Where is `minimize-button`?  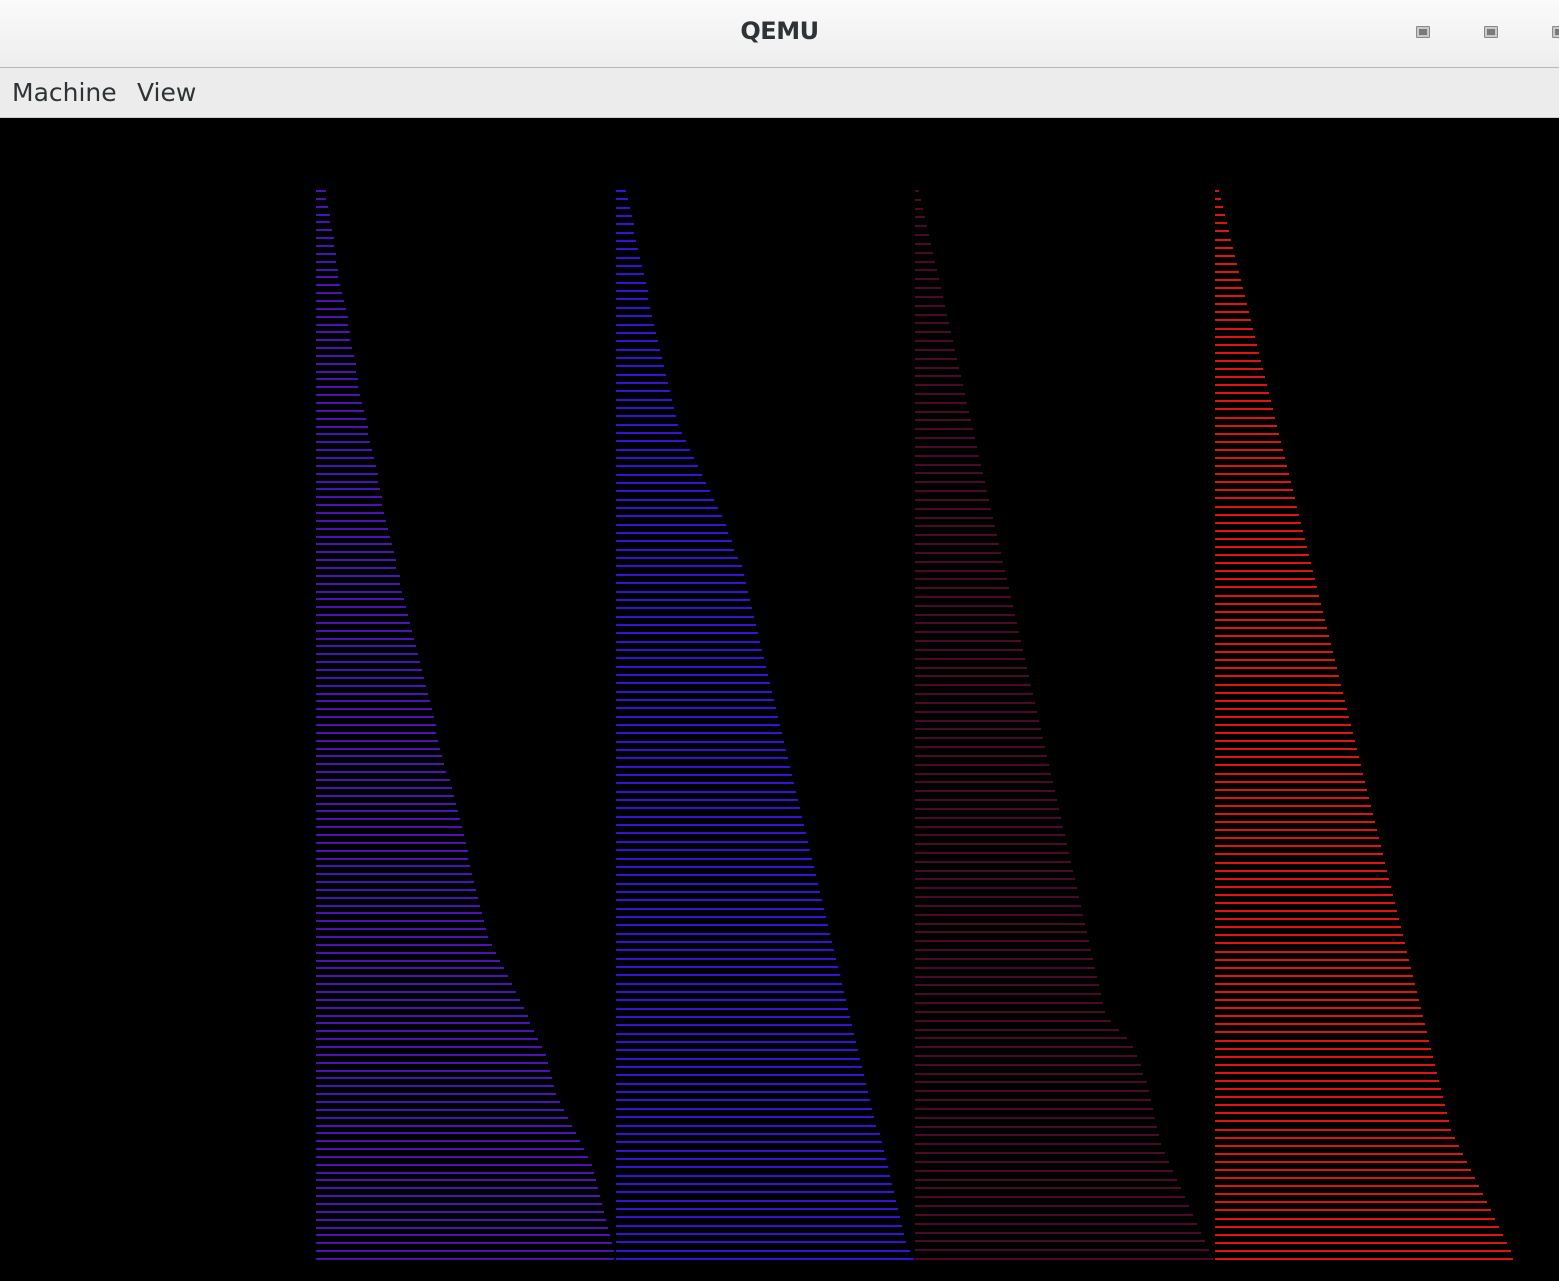
minimize-button is located at coordinates (1423, 32).